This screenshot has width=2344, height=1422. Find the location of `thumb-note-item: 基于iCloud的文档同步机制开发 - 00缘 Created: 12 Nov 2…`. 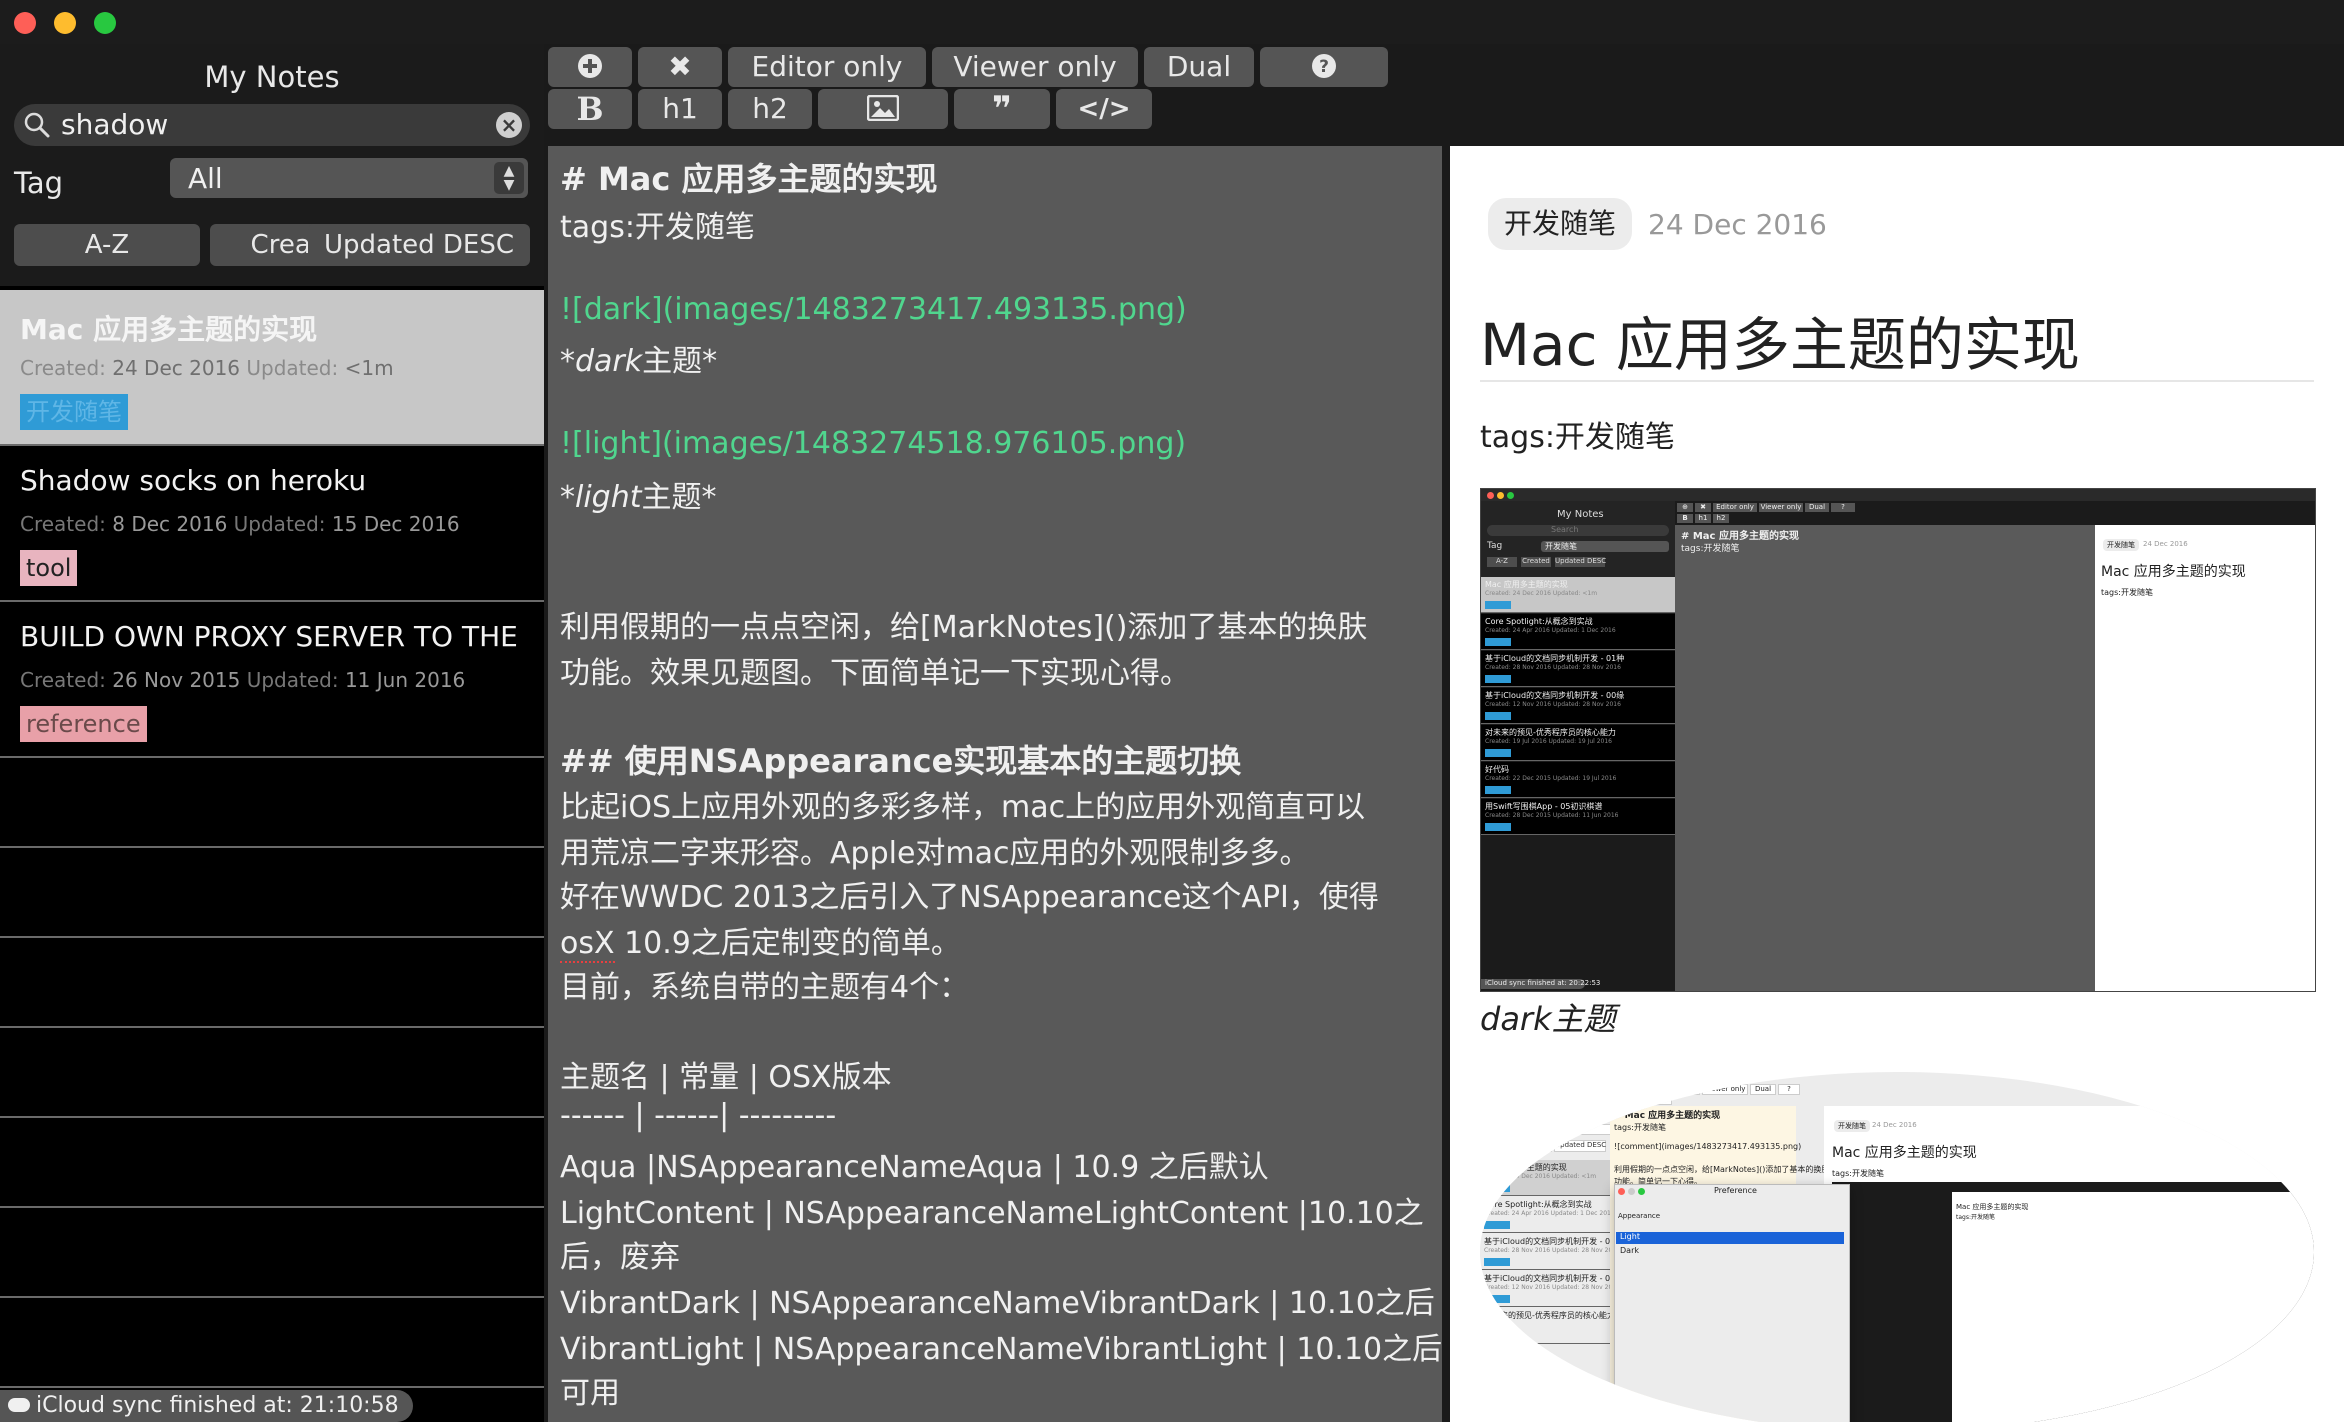

thumb-note-item: 基于iCloud的文档同步机制开发 - 00缘 Created: 12 Nov 2… is located at coordinates (1578, 706).